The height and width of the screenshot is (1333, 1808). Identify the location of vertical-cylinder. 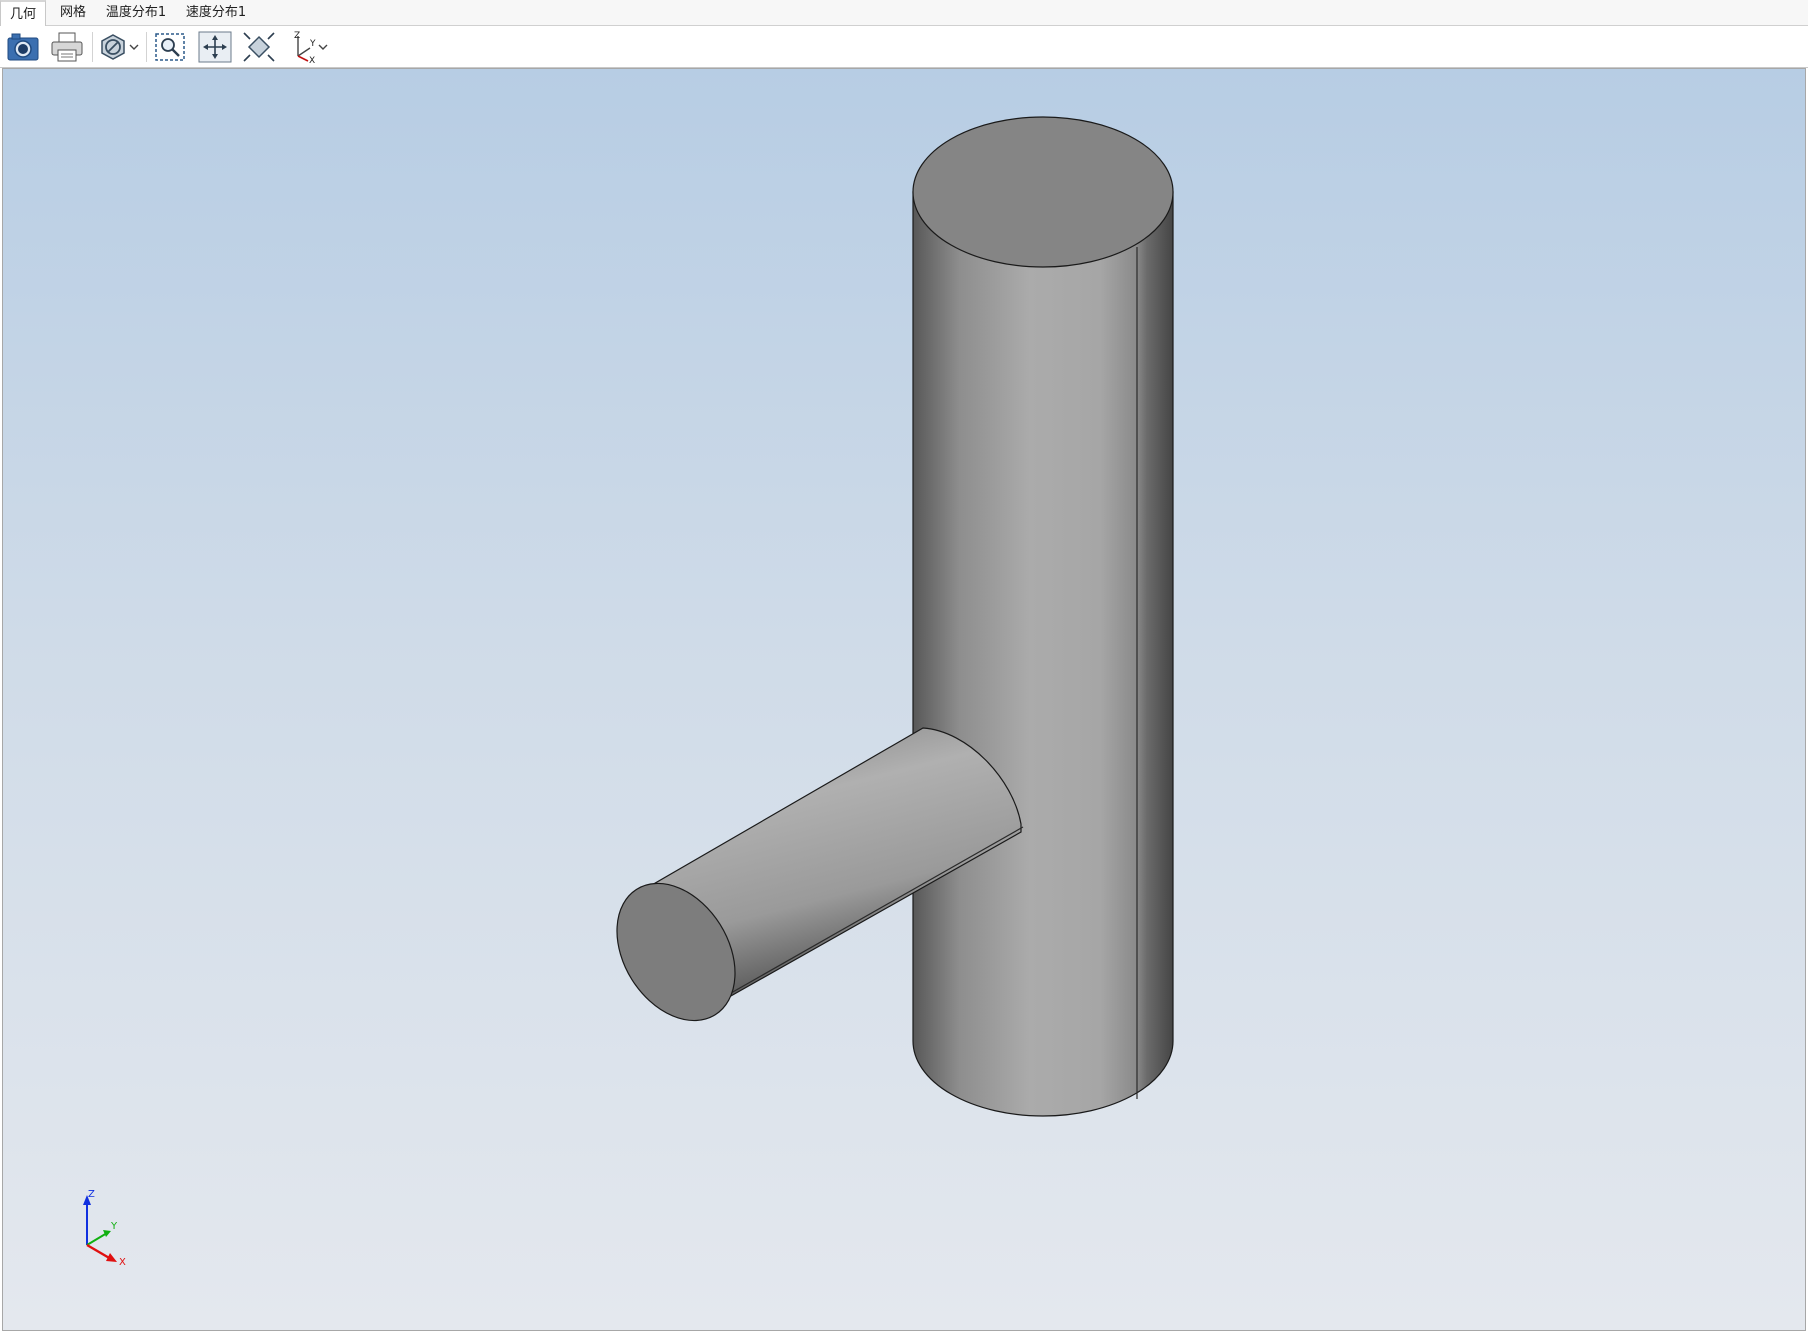
(1043, 616).